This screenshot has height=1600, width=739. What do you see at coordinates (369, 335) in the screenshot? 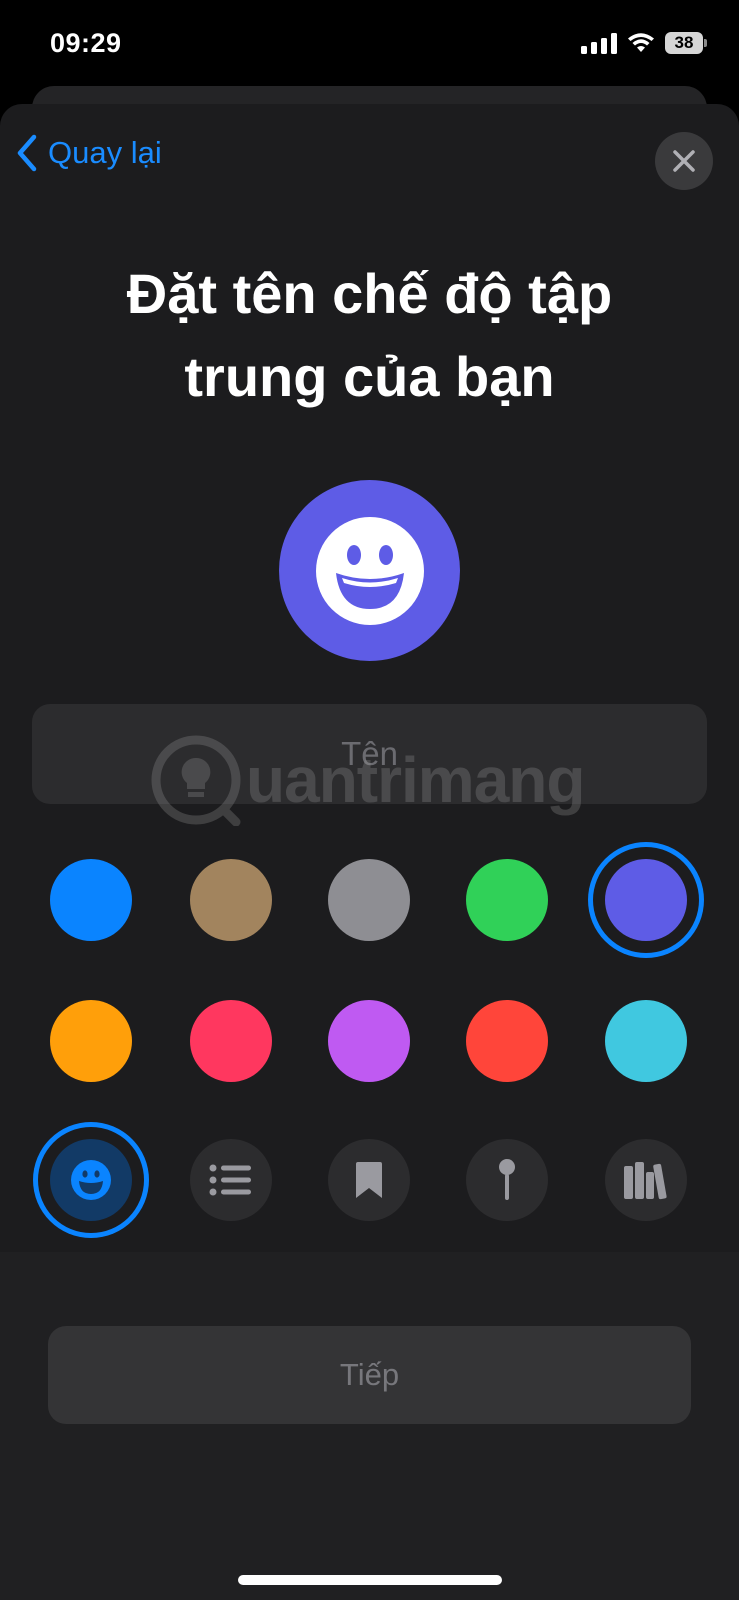
I see `page-title: Đặt tên chế độ tập trung của bạn` at bounding box center [369, 335].